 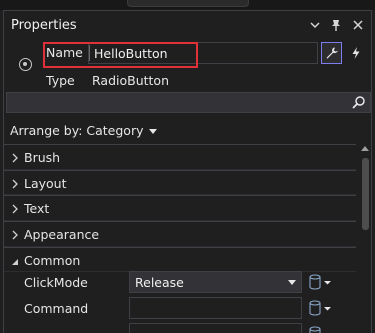 I want to click on name-input: HelloButton, so click(x=203, y=53).